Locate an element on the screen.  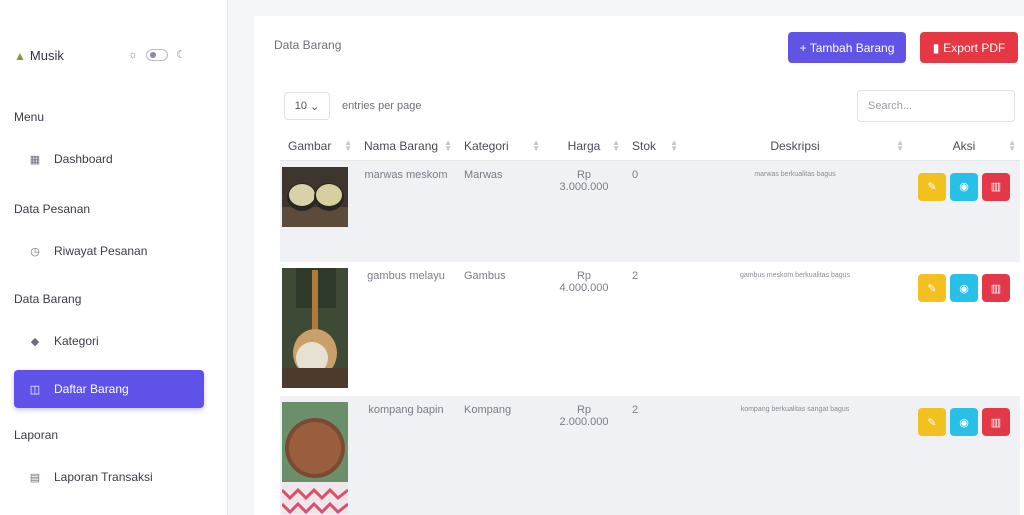
box-icon: ◫ is located at coordinates (35, 389).